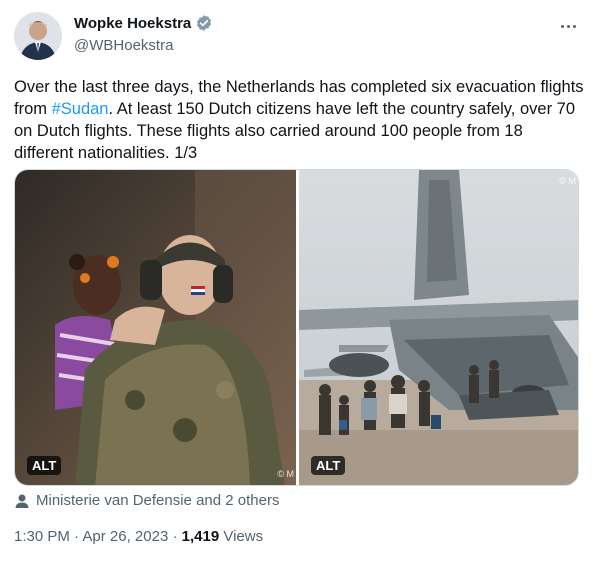 Image resolution: width=598 pixels, height=572 pixels. Describe the element at coordinates (38, 36) in the screenshot. I see `avatar` at that location.